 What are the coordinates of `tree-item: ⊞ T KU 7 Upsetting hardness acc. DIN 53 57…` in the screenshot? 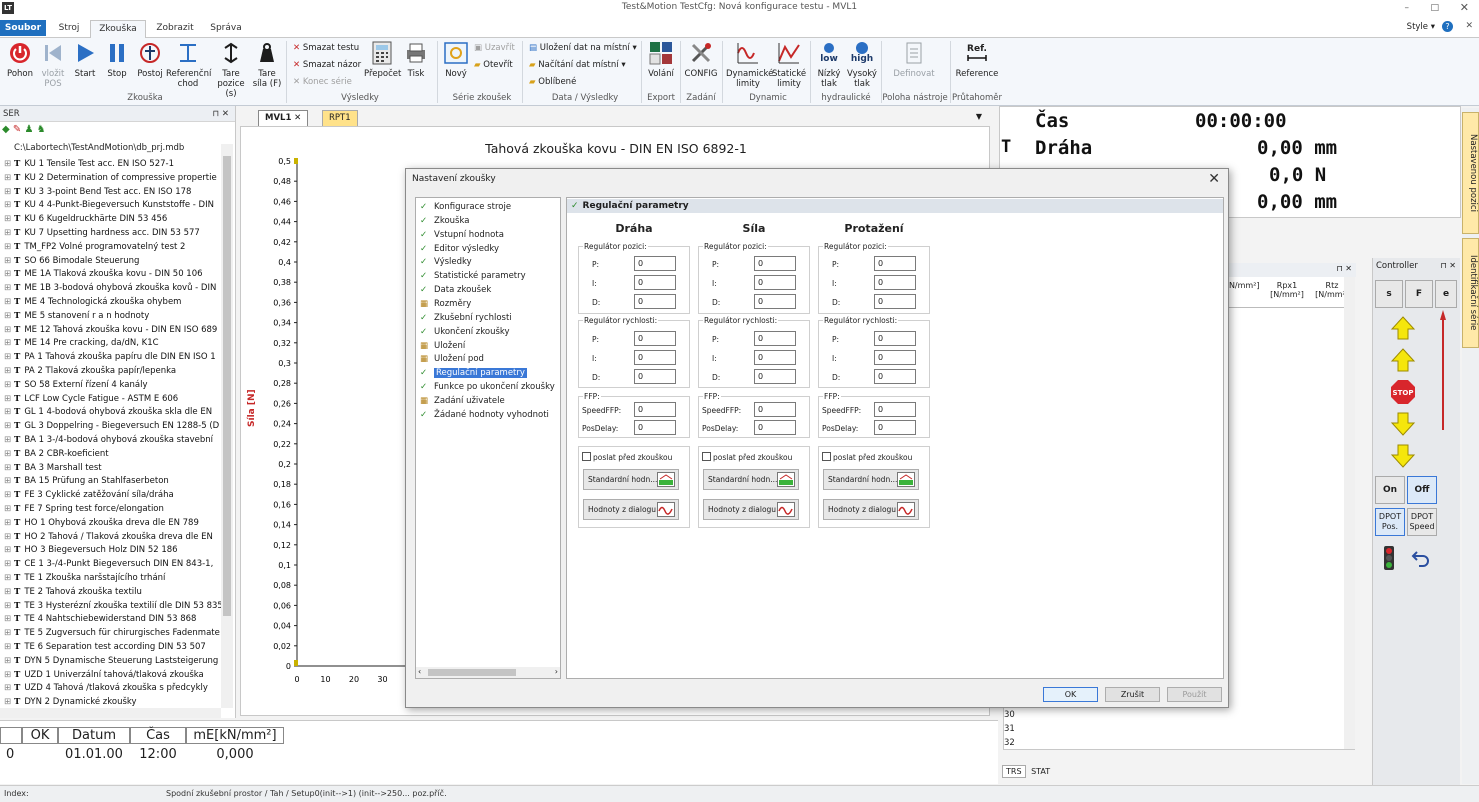 It's located at (102, 233).